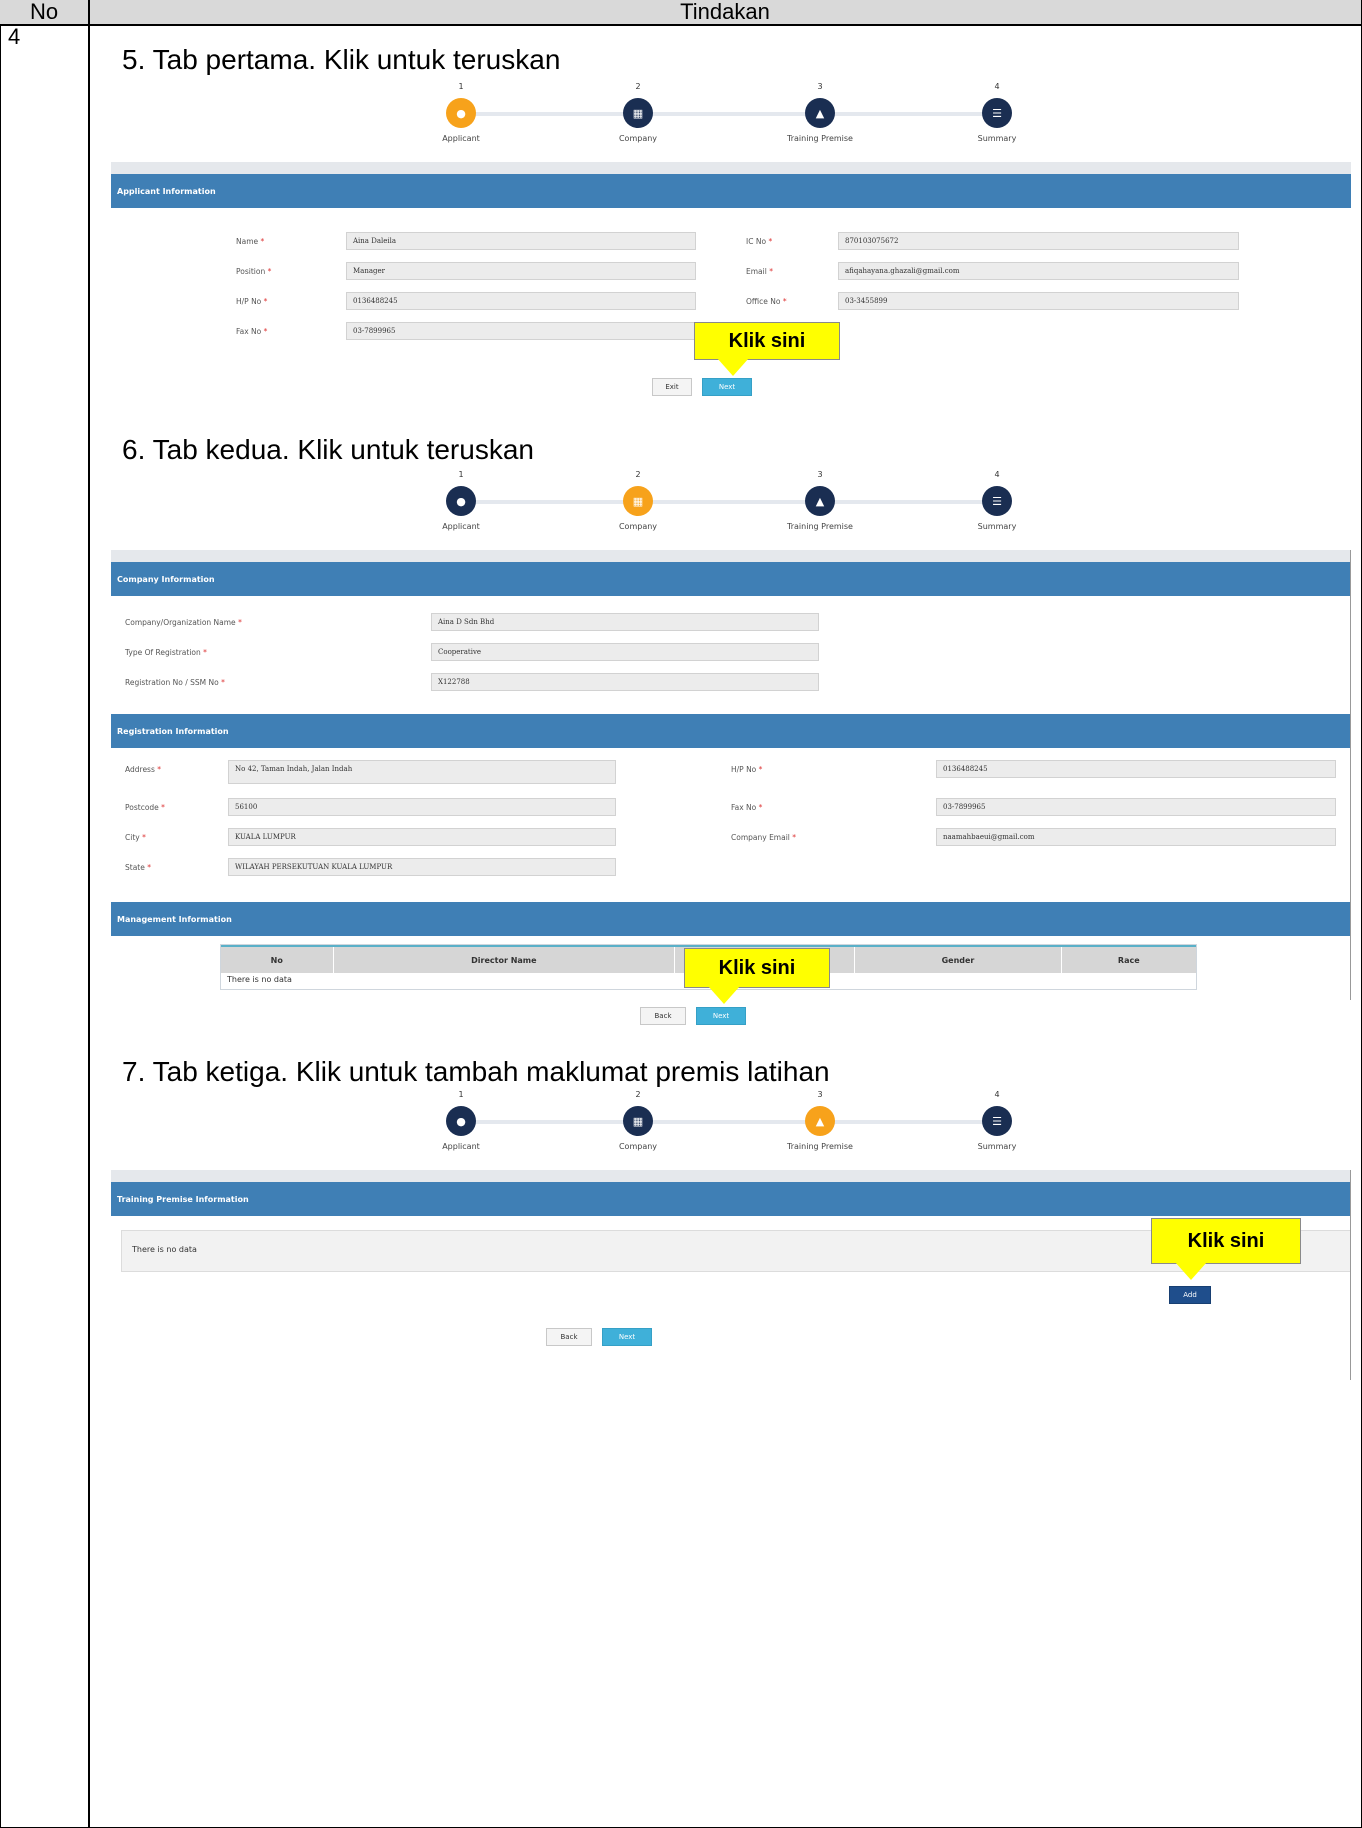 The height and width of the screenshot is (1828, 1362). I want to click on step-5-title: 5. Tab pertama. Klik untuk teruskan, so click(341, 59).